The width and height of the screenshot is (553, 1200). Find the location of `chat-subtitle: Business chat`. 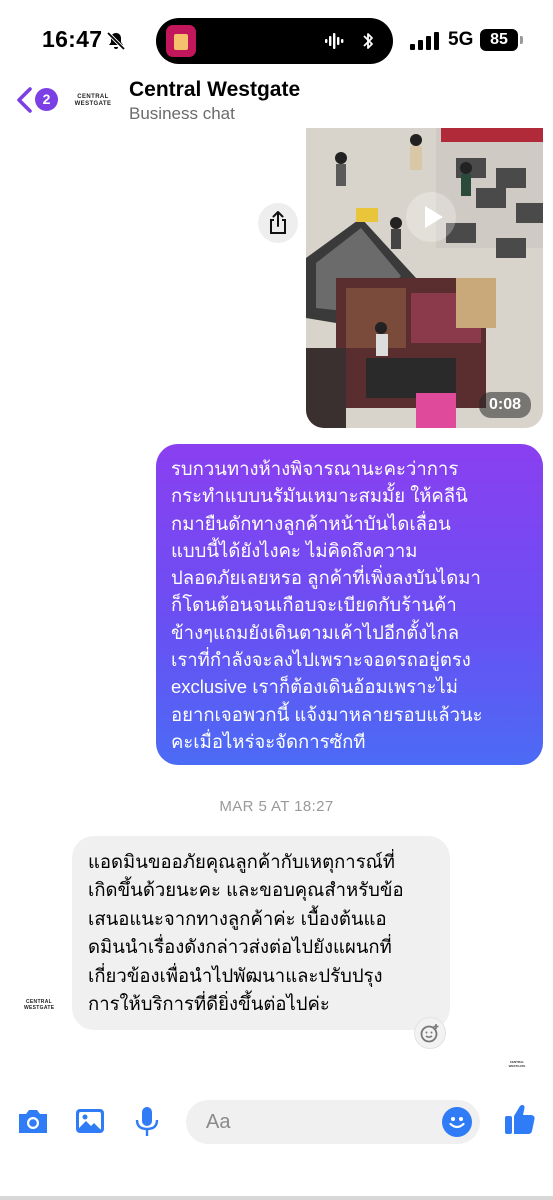

chat-subtitle: Business chat is located at coordinates (182, 113).